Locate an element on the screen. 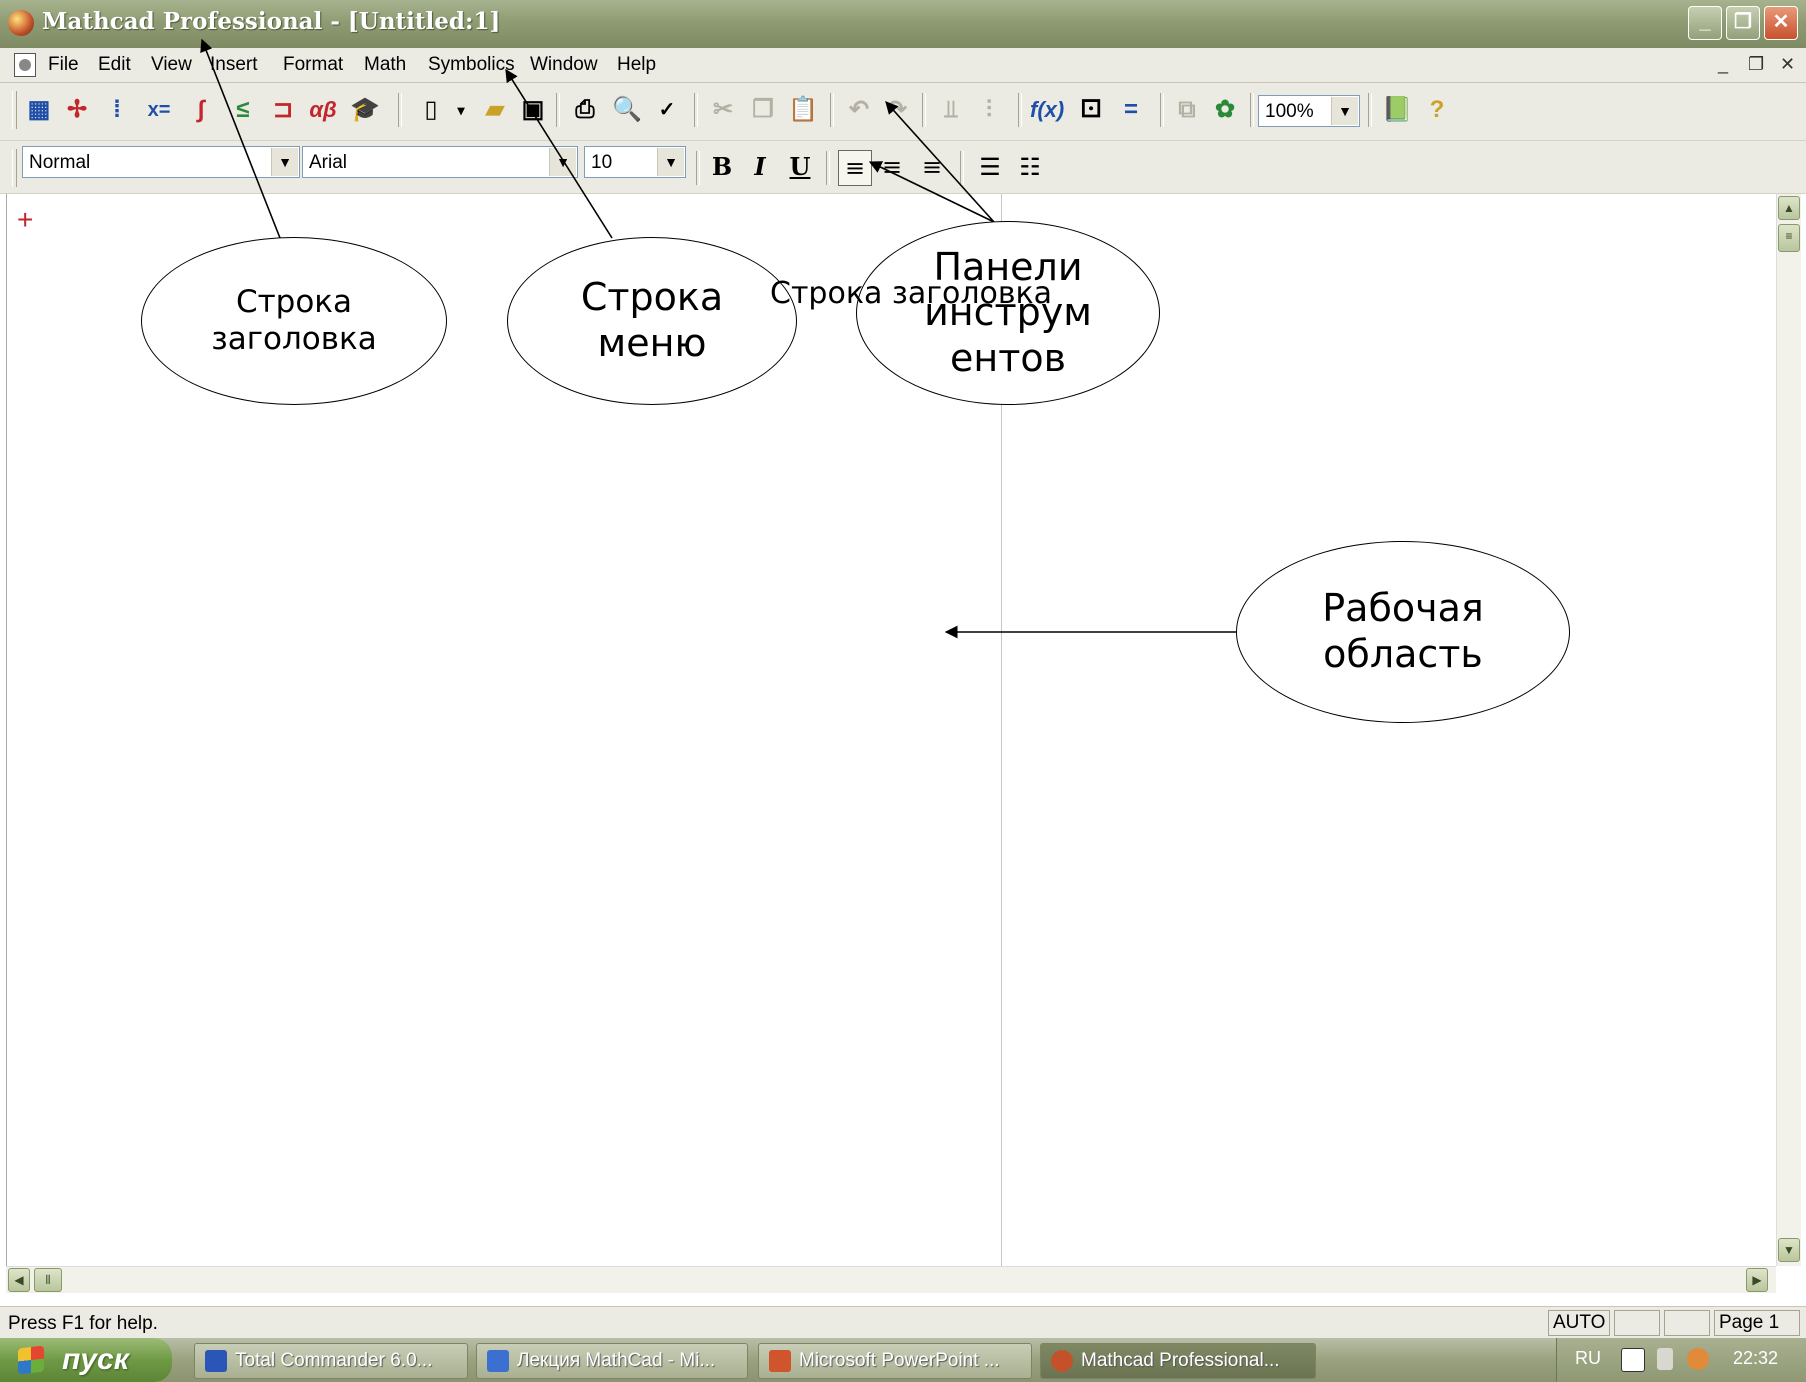 This screenshot has height=1382, width=1806. font-size-value: 10 is located at coordinates (602, 162).